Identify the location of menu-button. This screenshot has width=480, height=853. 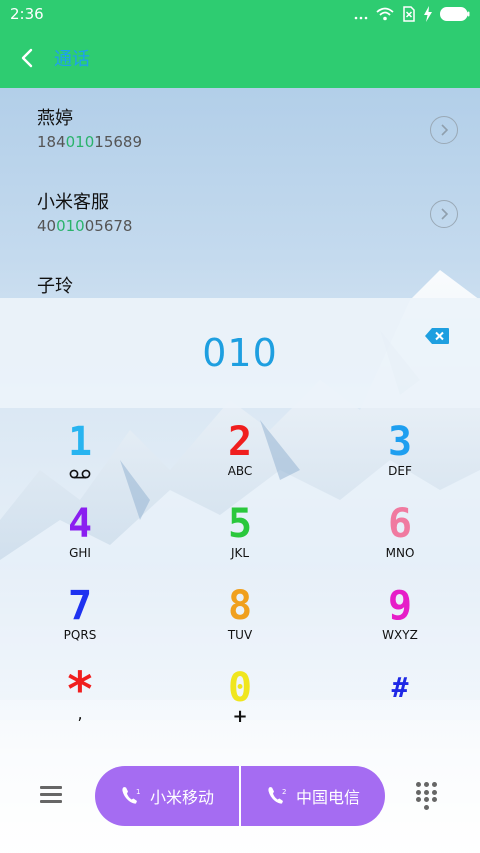
(54, 794).